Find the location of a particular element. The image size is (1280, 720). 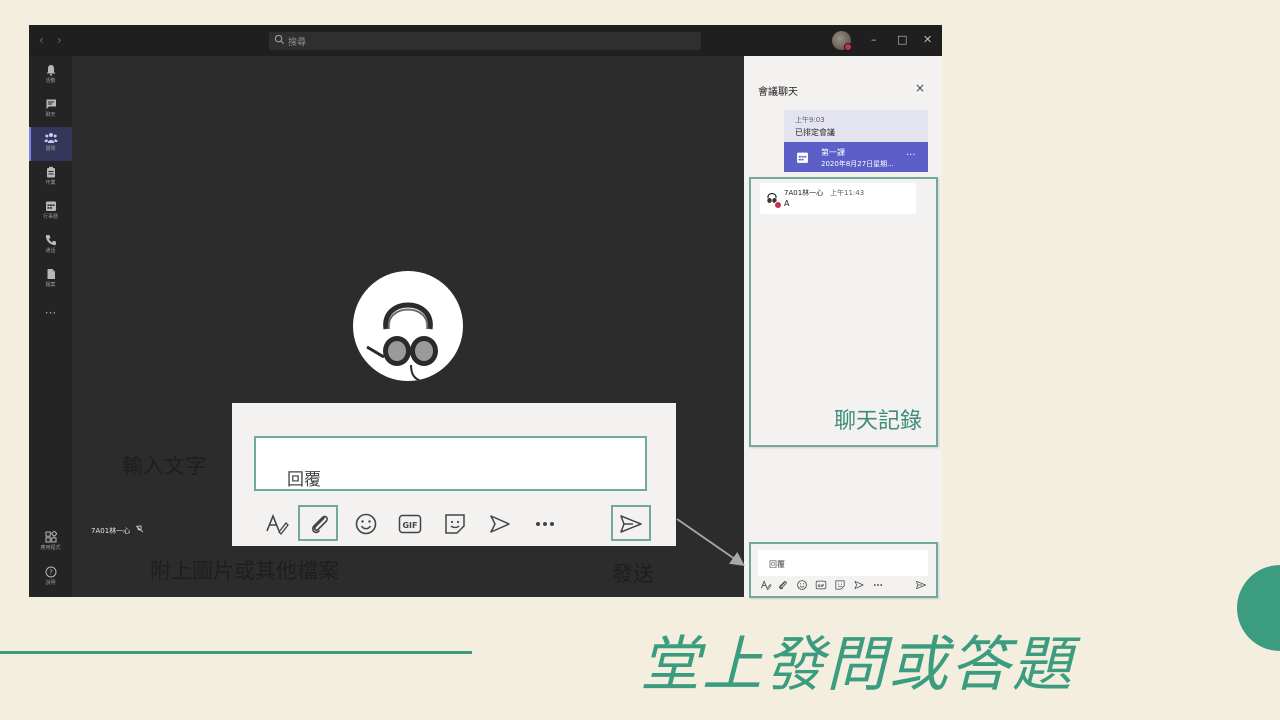

meeting-card-body: 第一課 2020年8月27日星期... ··· is located at coordinates (856, 157).